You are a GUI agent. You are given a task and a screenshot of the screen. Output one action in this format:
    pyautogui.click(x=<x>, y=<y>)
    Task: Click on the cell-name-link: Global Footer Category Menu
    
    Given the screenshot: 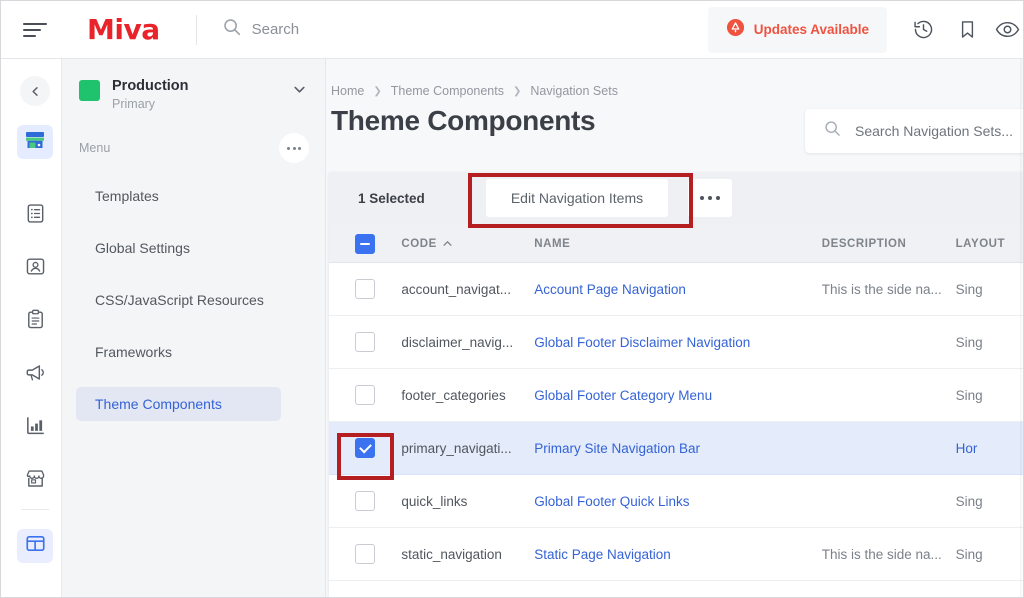 What is the action you would take?
    pyautogui.click(x=678, y=395)
    